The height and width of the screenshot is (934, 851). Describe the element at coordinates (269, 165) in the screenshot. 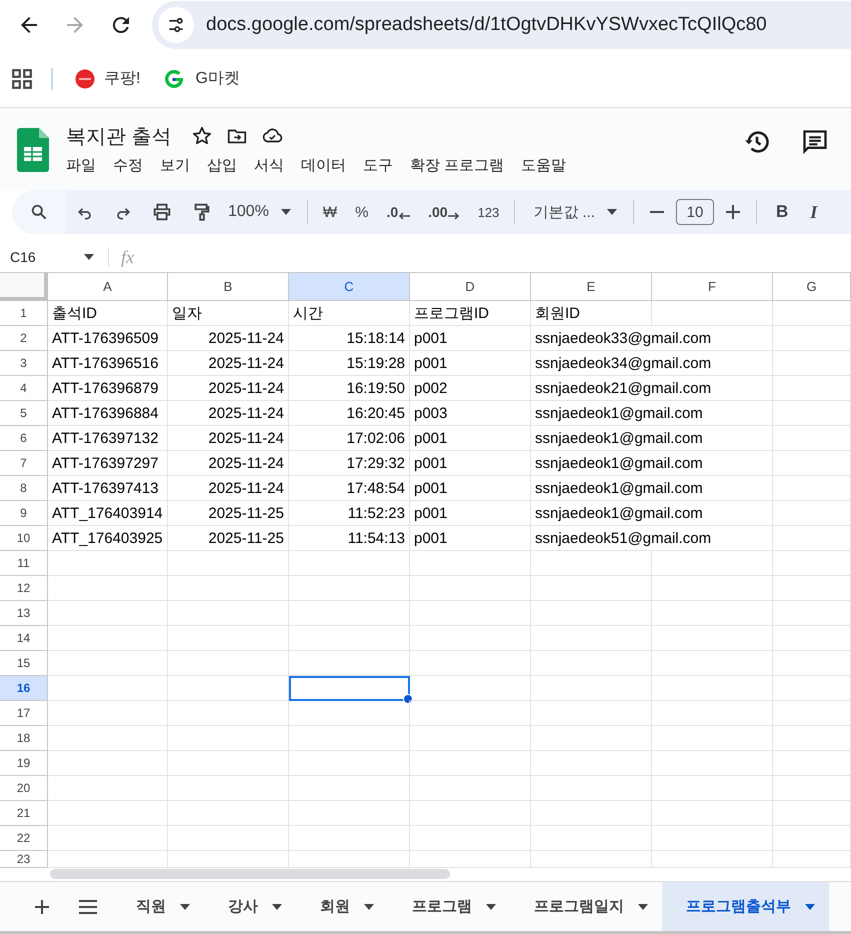

I see `menu-item: 서식` at that location.